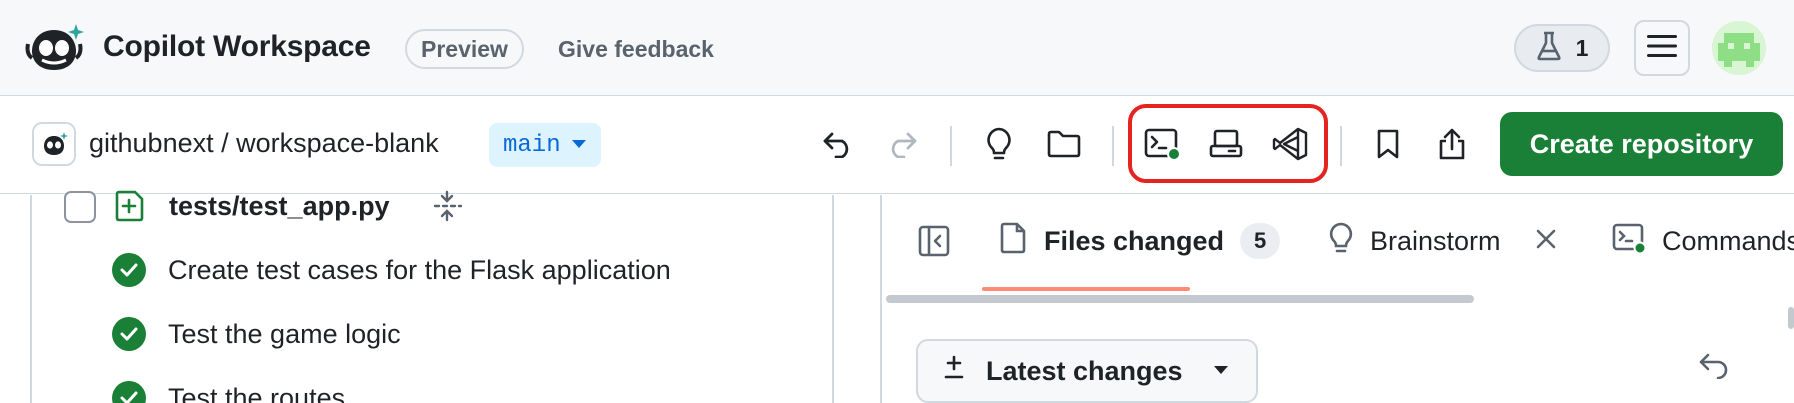 The height and width of the screenshot is (403, 1794). I want to click on latest-changes-dropdown: Latest changes, so click(1087, 371).